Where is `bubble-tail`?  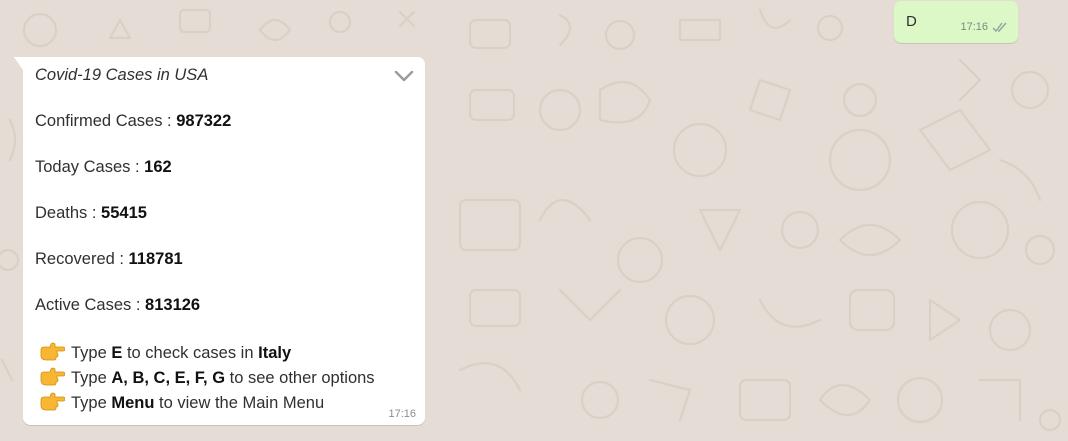
bubble-tail is located at coordinates (18, 63).